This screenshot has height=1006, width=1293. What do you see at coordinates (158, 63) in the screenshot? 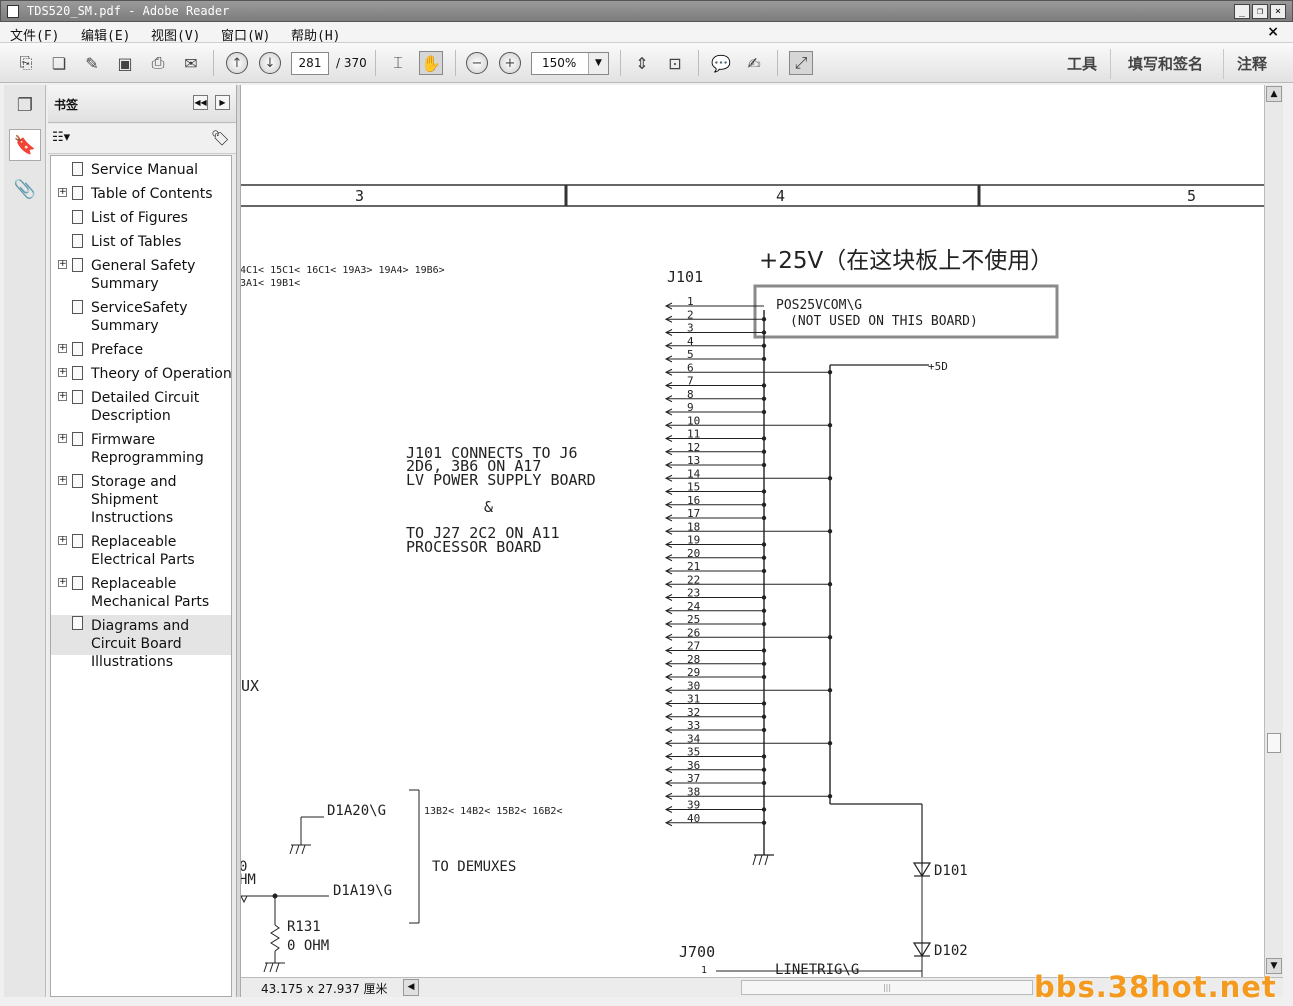
I see `print-icon: ⎙` at bounding box center [158, 63].